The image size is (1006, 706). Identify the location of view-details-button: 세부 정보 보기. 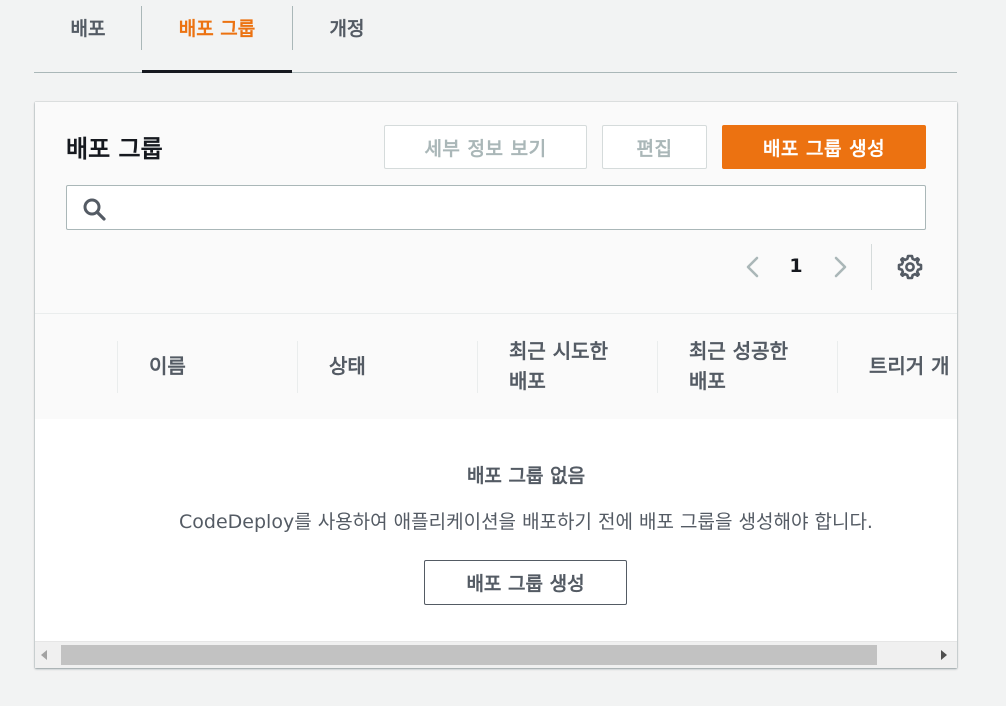
(485, 147).